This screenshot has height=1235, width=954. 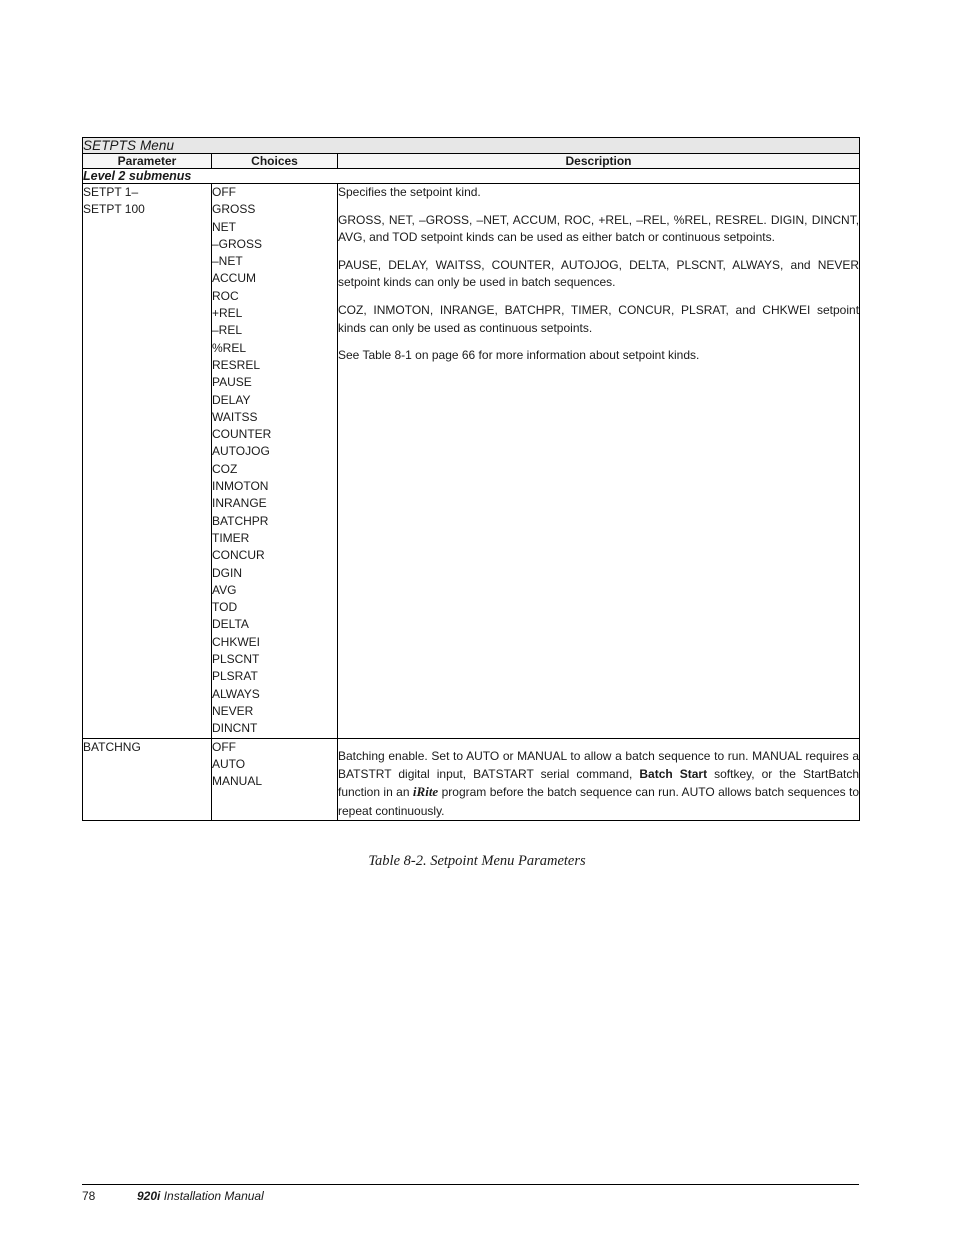 I want to click on choice-item: NET, so click(x=224, y=226).